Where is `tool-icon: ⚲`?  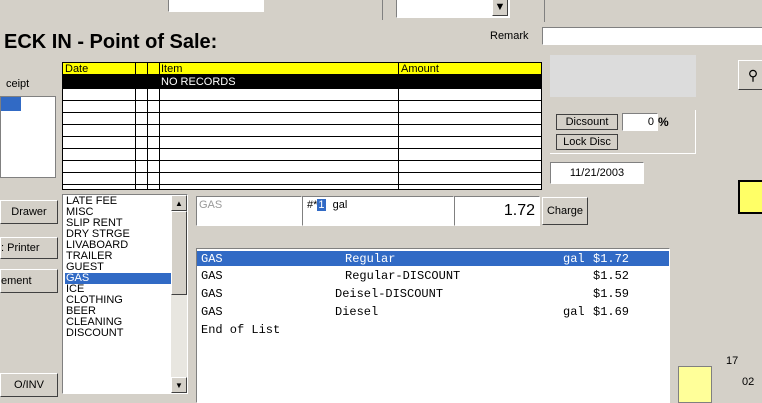
tool-icon: ⚲ is located at coordinates (753, 74).